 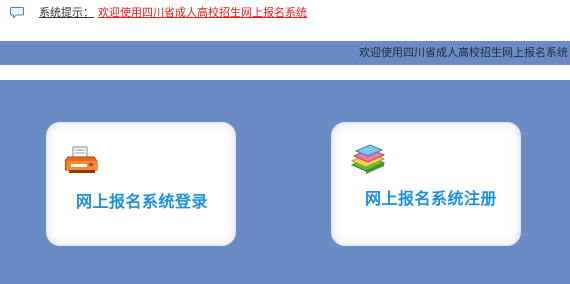 I want to click on printer-icon, so click(x=81, y=159).